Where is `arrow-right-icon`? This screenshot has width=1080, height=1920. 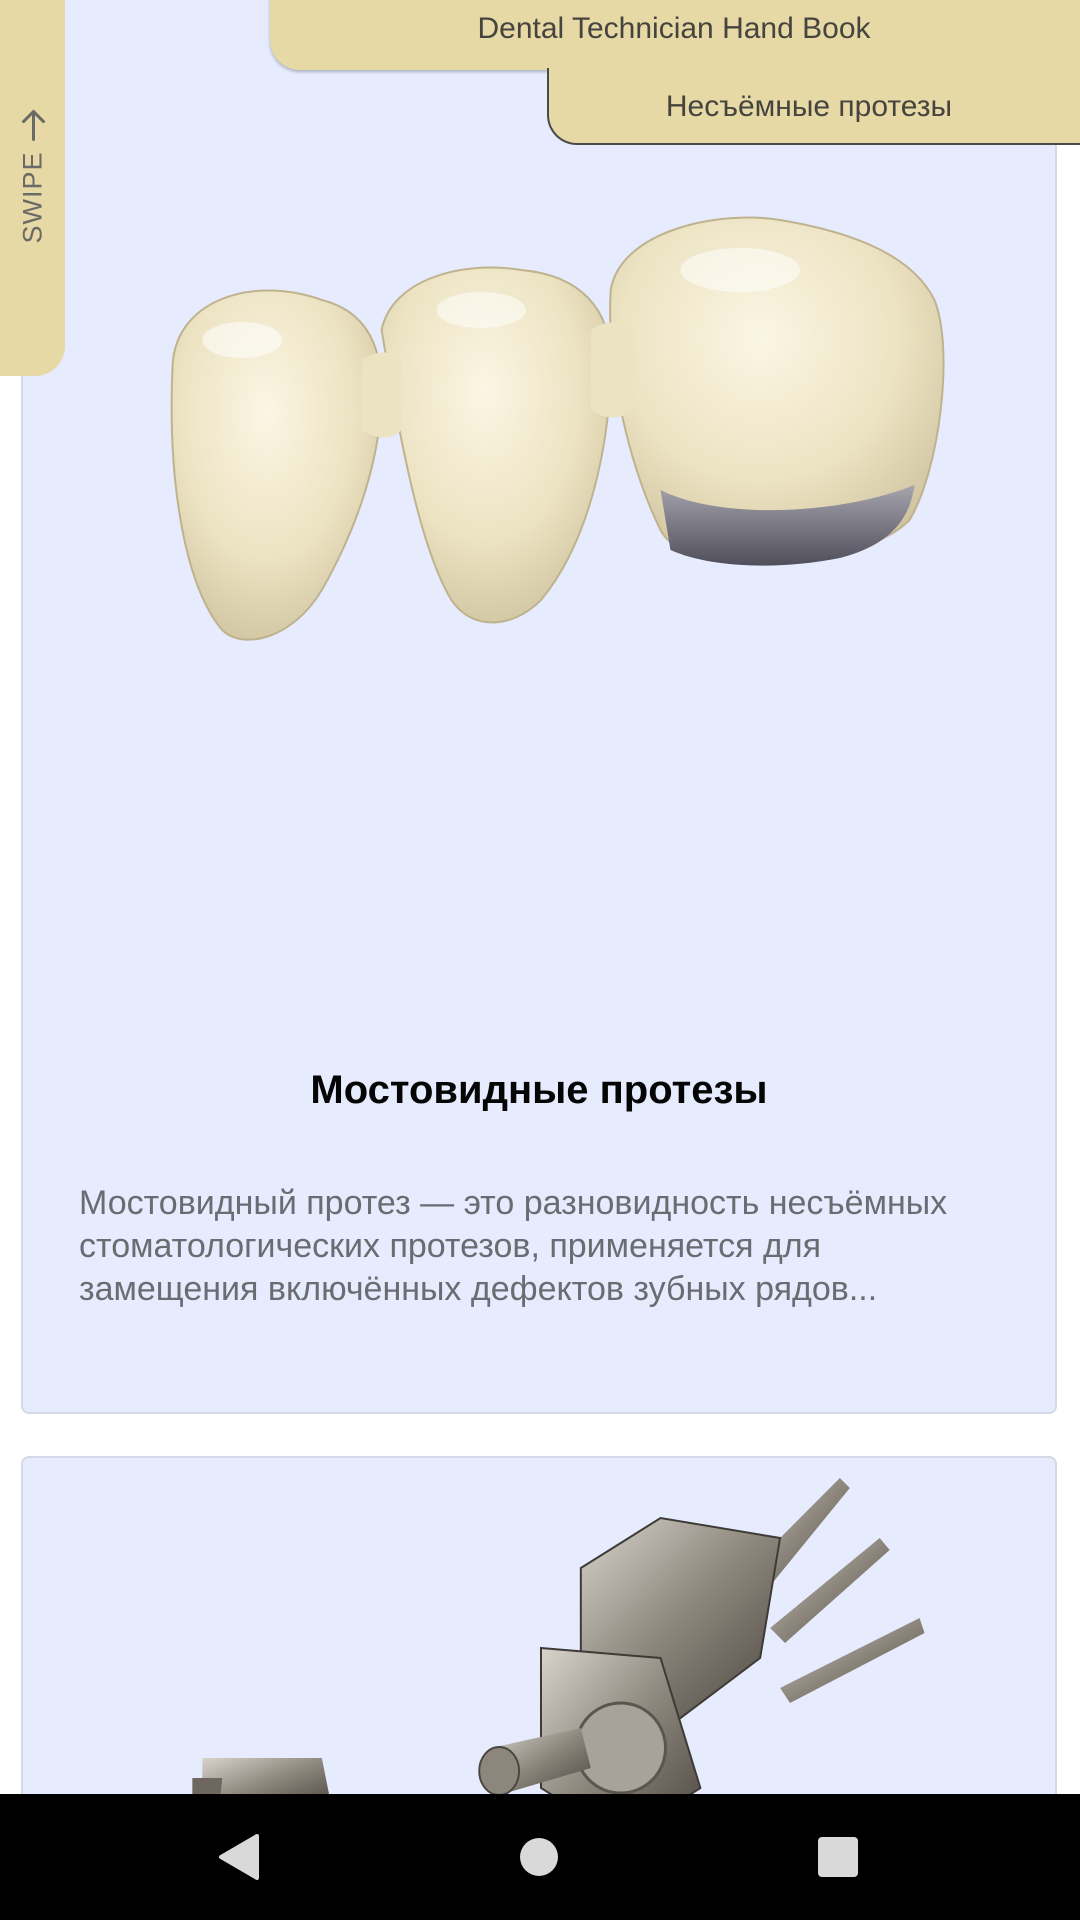 arrow-right-icon is located at coordinates (33, 125).